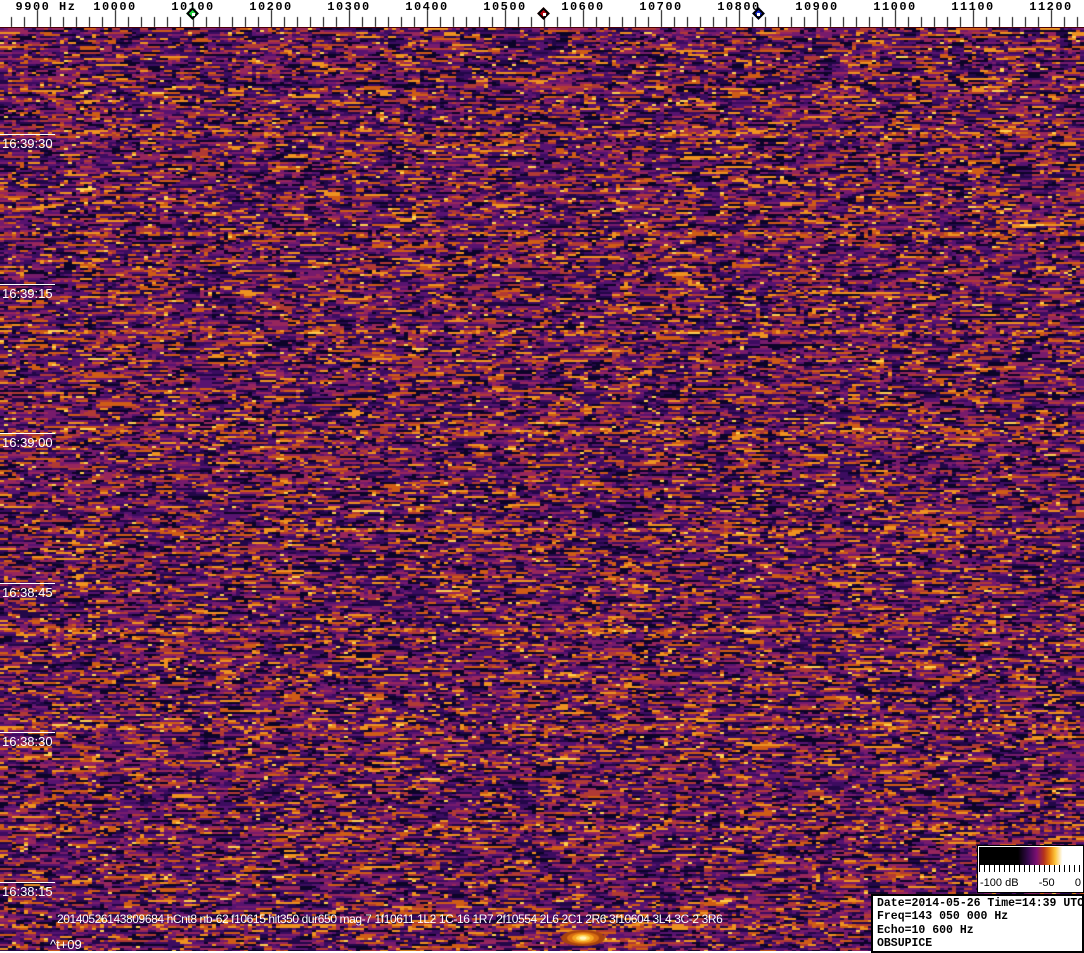 The height and width of the screenshot is (953, 1084). Describe the element at coordinates (1030, 856) in the screenshot. I see `colormap-gradient-bar` at that location.